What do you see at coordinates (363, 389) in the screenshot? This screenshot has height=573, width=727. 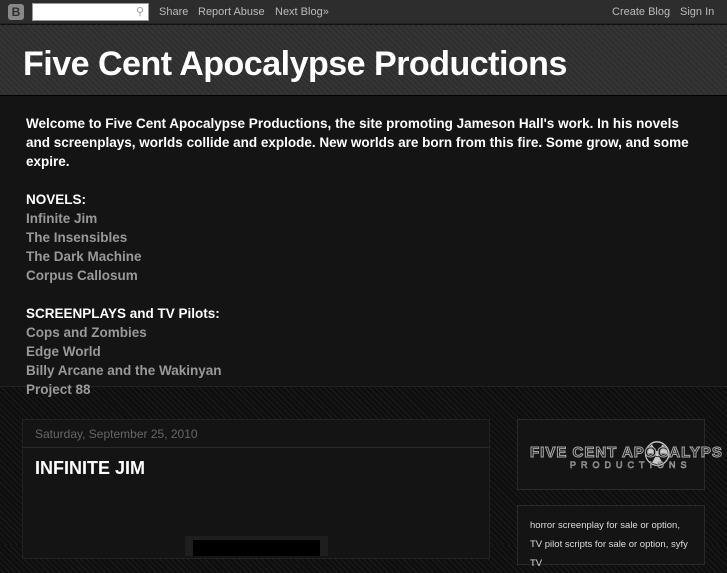 I see `screenplay-link: Project 88` at bounding box center [363, 389].